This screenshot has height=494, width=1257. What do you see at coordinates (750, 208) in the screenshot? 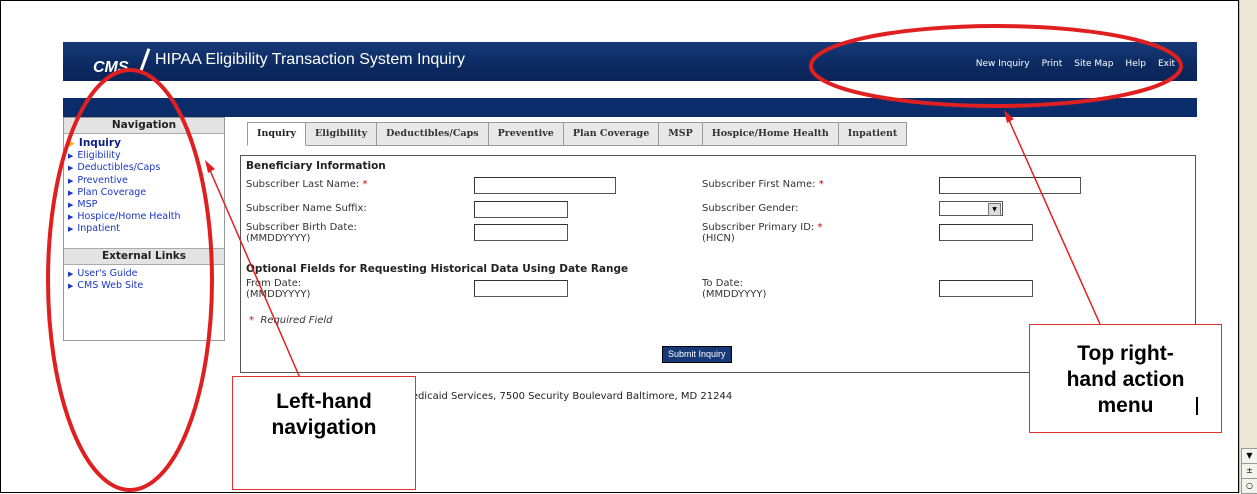
I see `gender-label: Subscriber Gender:` at bounding box center [750, 208].